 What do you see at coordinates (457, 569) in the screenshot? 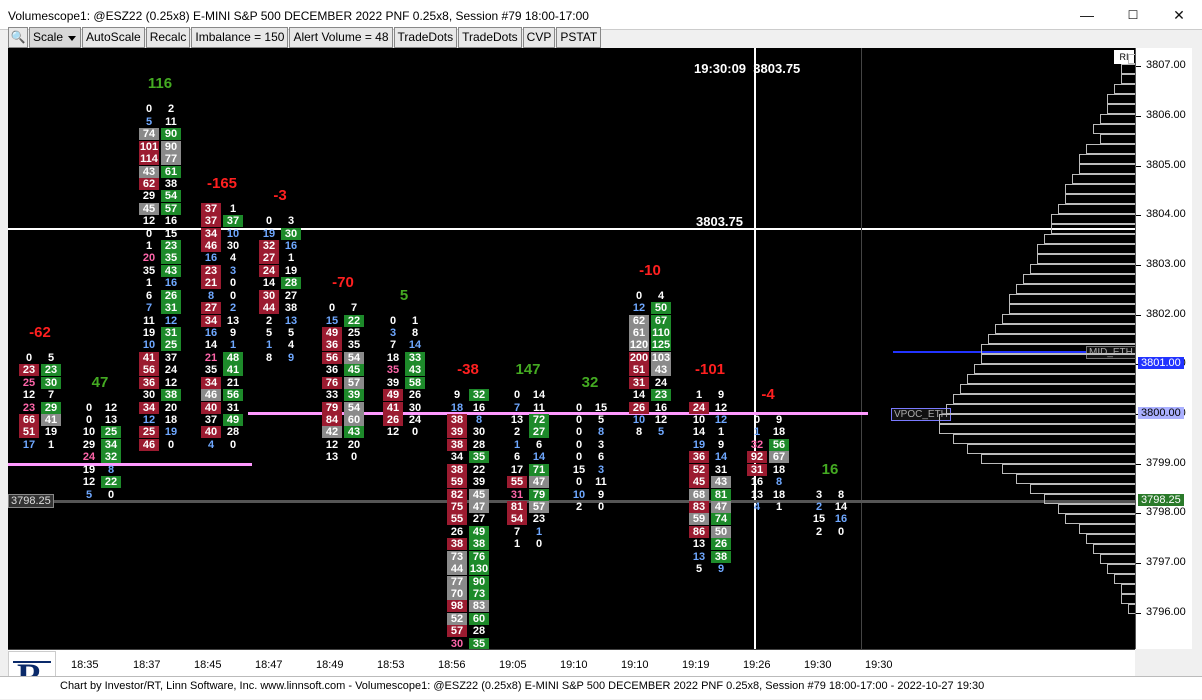
I see `bid-volume-cell: 44` at bounding box center [457, 569].